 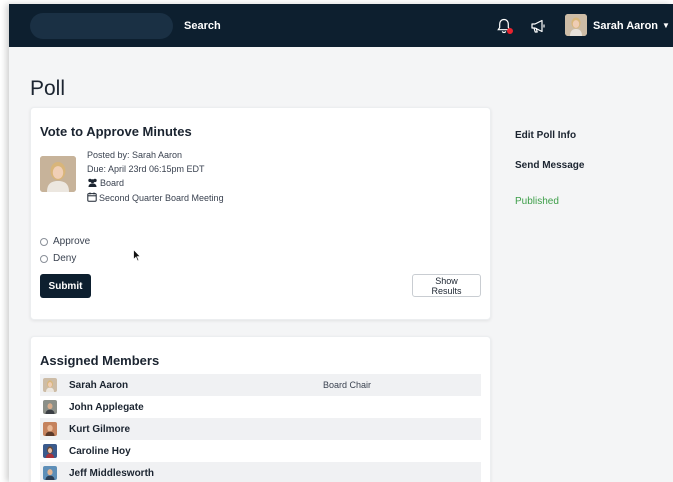 What do you see at coordinates (44, 258) in the screenshot?
I see `deny-radio` at bounding box center [44, 258].